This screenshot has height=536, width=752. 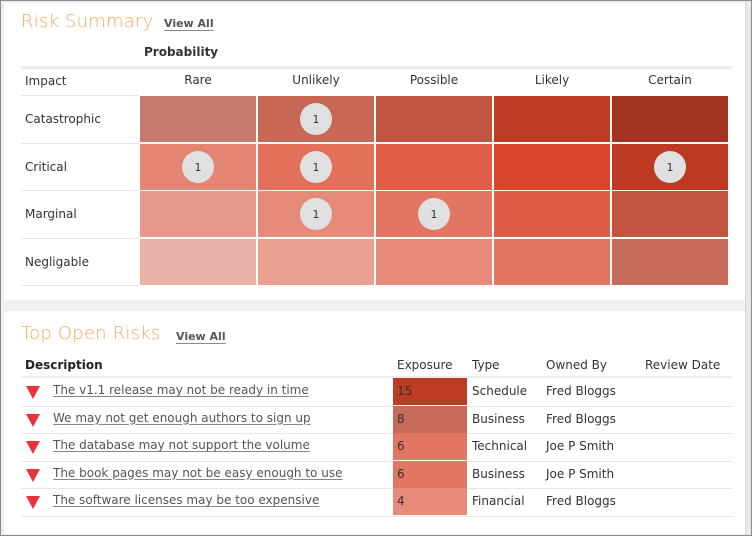 I want to click on matrix-cell-critical-likely, so click(x=552, y=167).